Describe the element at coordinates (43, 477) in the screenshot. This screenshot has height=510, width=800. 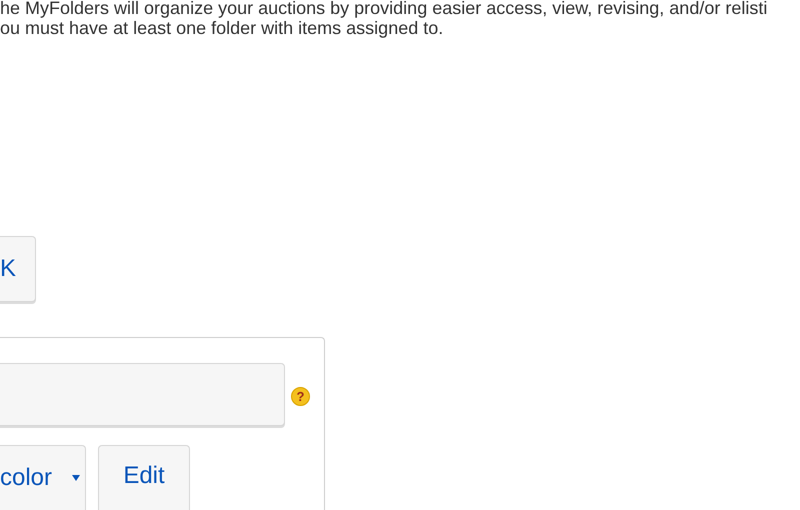
I see `color-select: color` at that location.